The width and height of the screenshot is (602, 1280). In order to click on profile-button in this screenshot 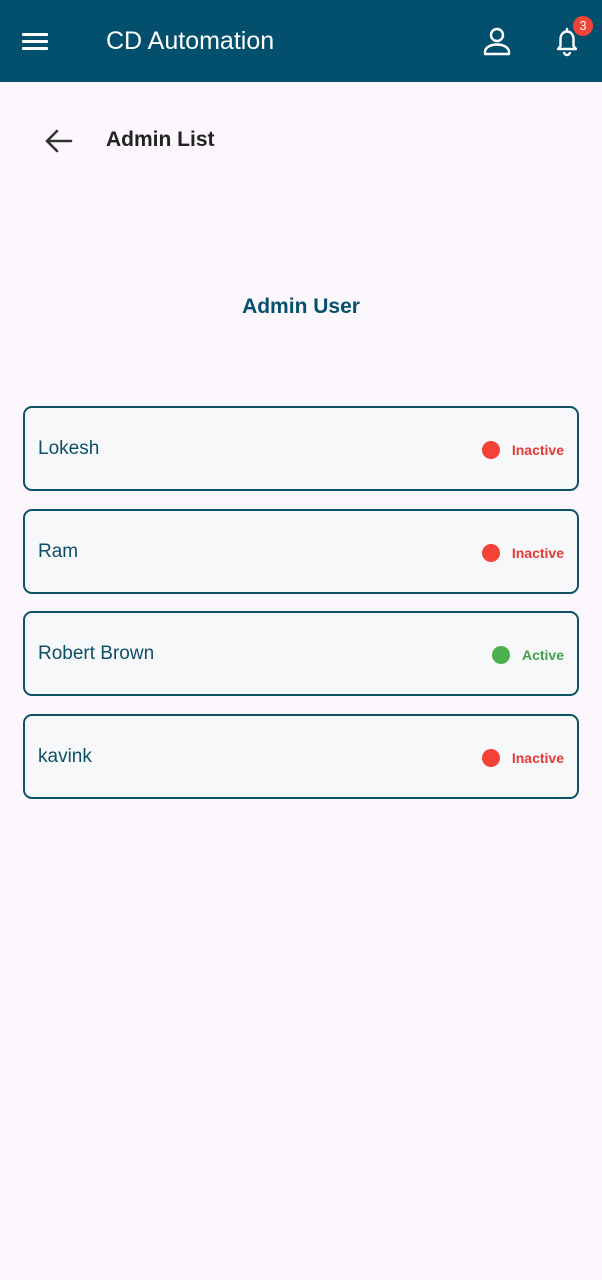, I will do `click(497, 41)`.